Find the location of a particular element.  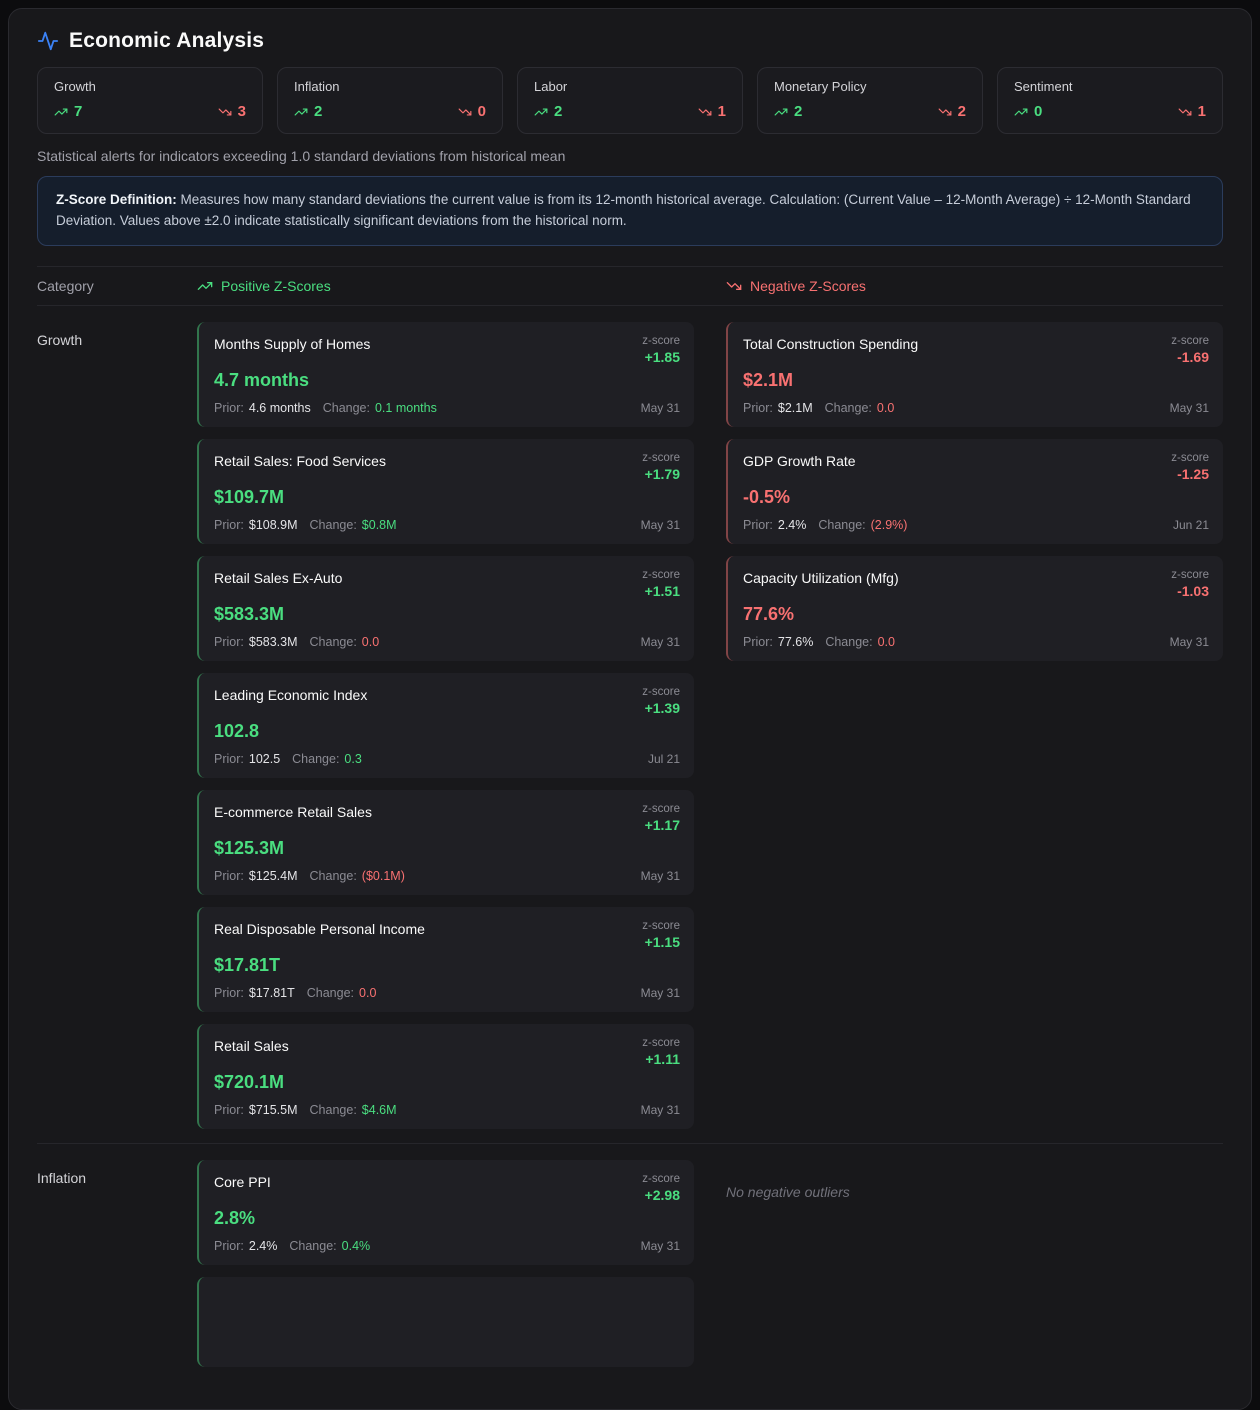

indicator-value: $583.3M is located at coordinates (249, 613).